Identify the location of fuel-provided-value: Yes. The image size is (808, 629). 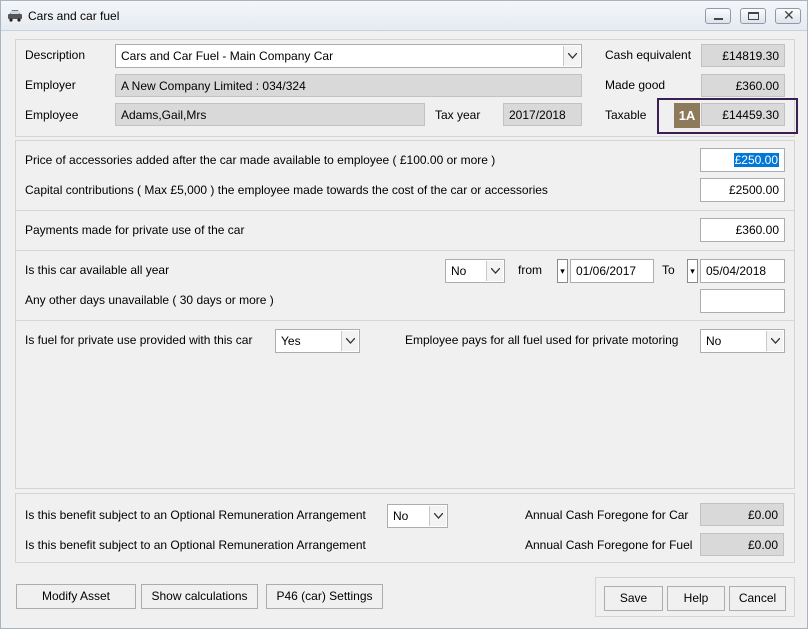
(291, 341).